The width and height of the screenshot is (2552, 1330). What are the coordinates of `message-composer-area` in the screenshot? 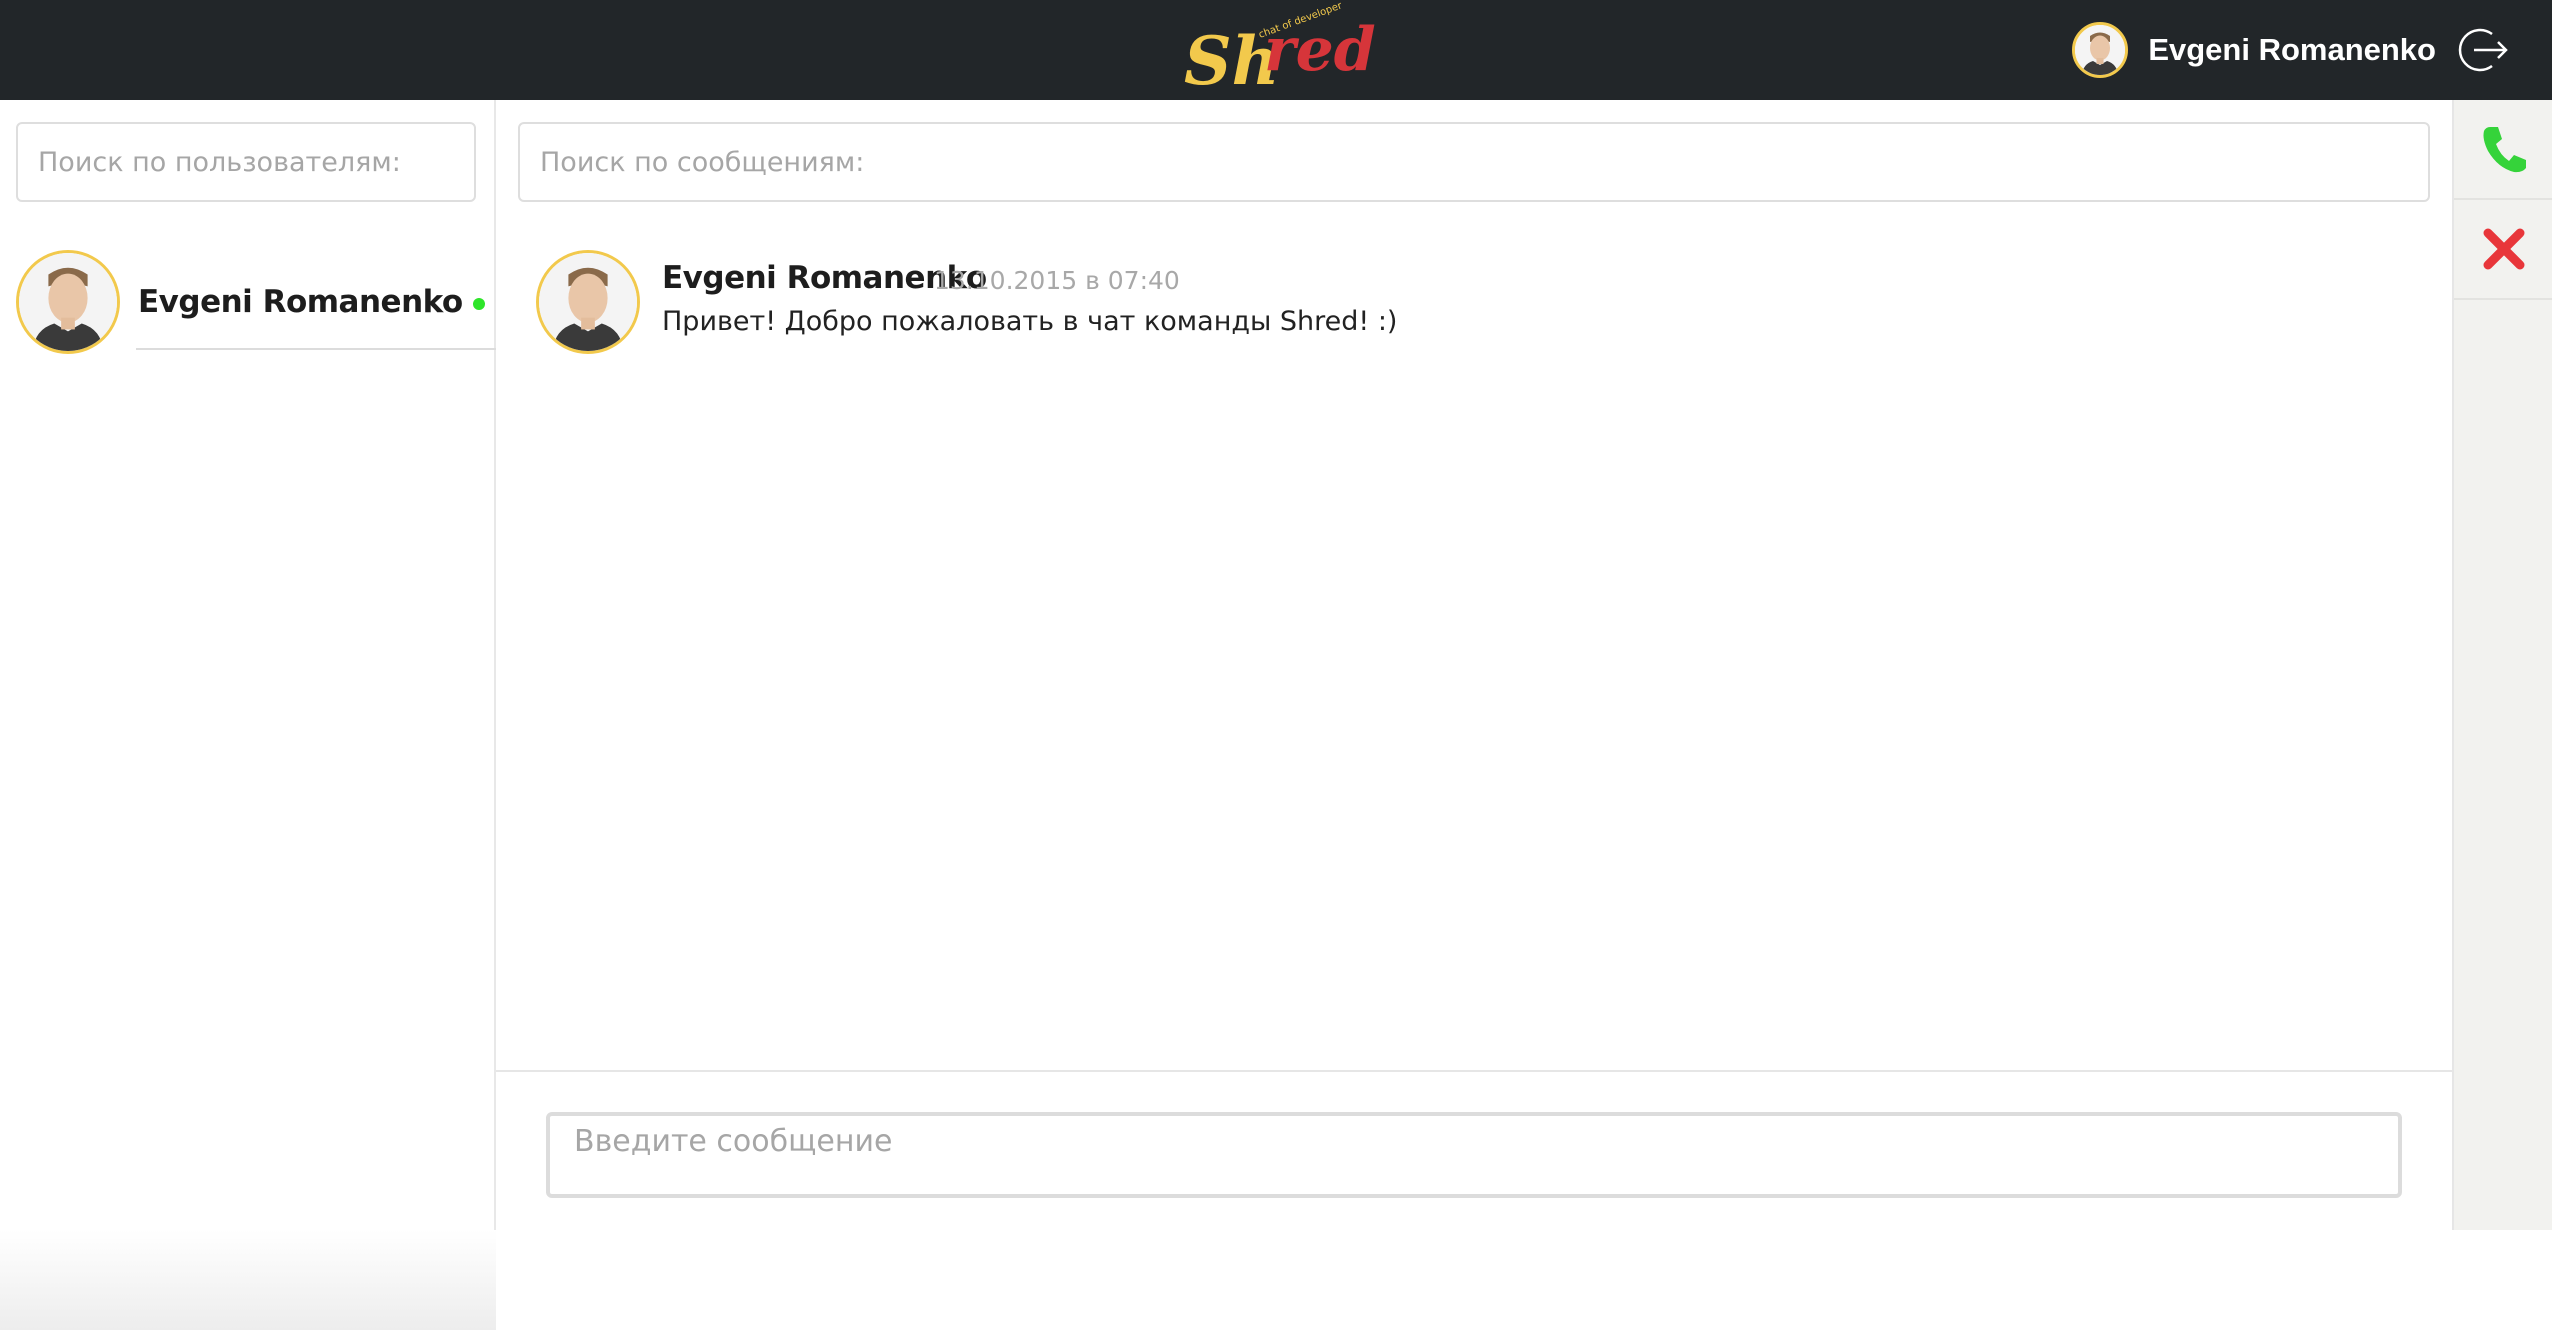 It's located at (1474, 1150).